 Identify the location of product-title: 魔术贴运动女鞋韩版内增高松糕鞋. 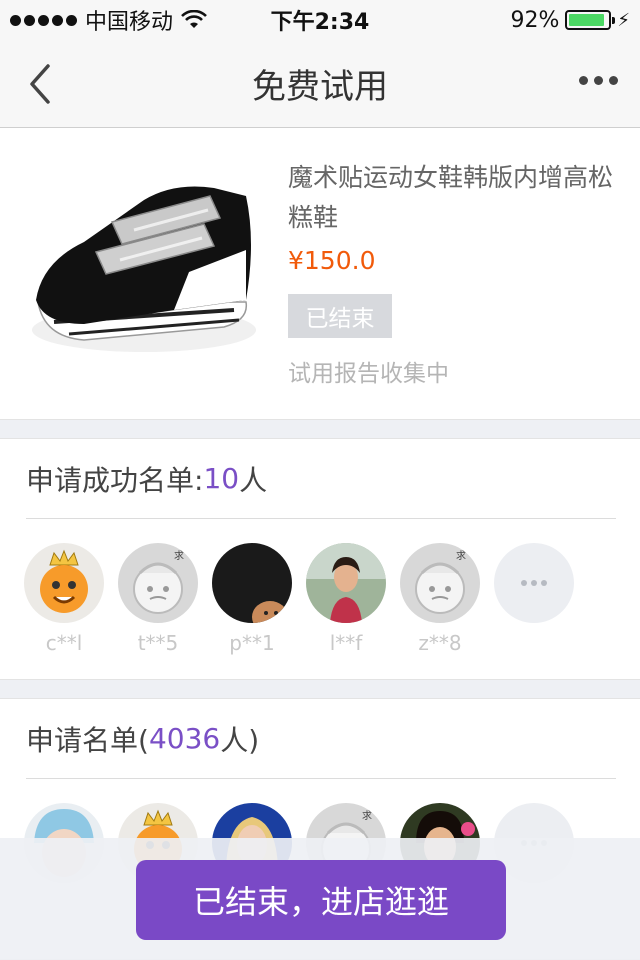
(453, 198).